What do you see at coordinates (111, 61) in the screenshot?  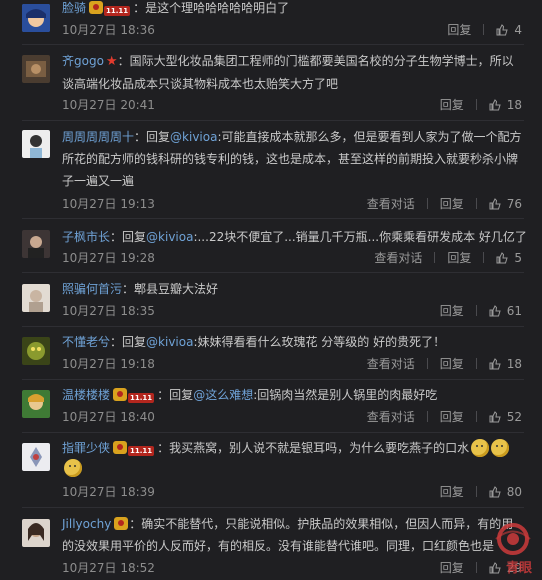 I see `star-badge-icon: ★` at bounding box center [111, 61].